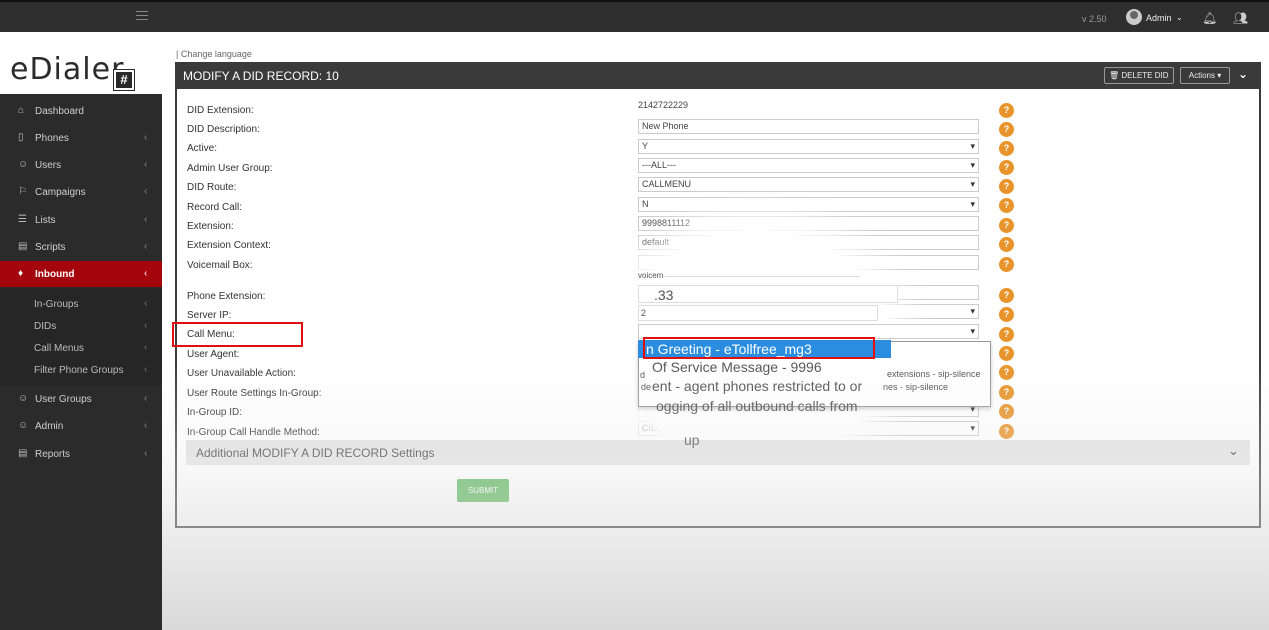 The width and height of the screenshot is (1269, 630). I want to click on admin-user-group-select: ---ALL---, so click(808, 165).